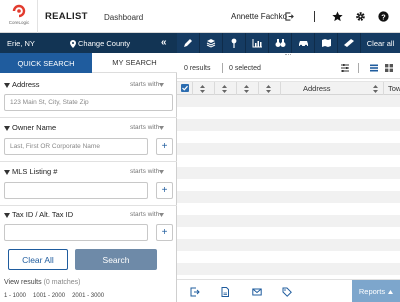 This screenshot has width=400, height=302. What do you see at coordinates (164, 232) in the screenshot?
I see `add-tax-id-button: +` at bounding box center [164, 232].